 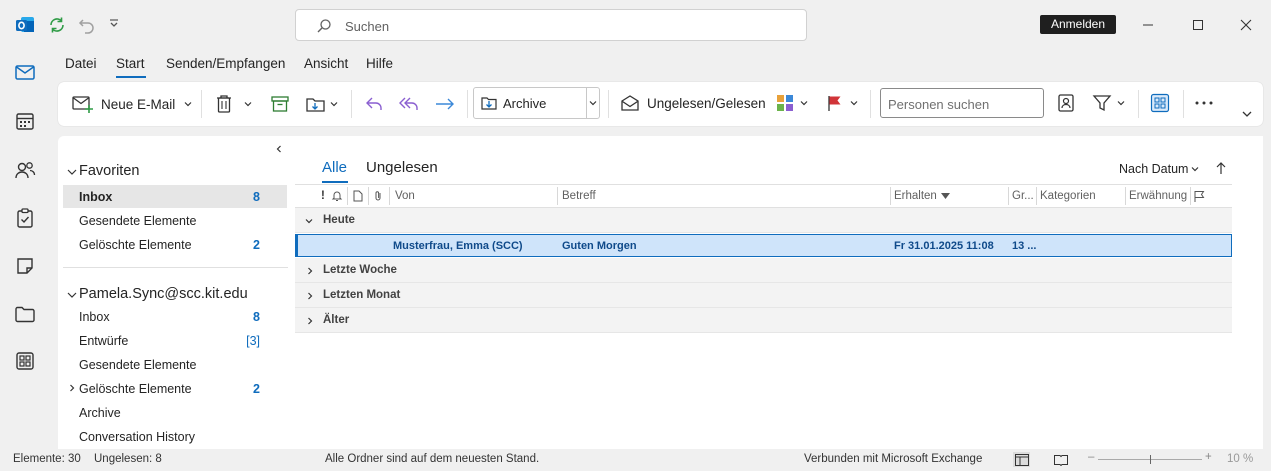 What do you see at coordinates (842, 103) in the screenshot?
I see `flag-button` at bounding box center [842, 103].